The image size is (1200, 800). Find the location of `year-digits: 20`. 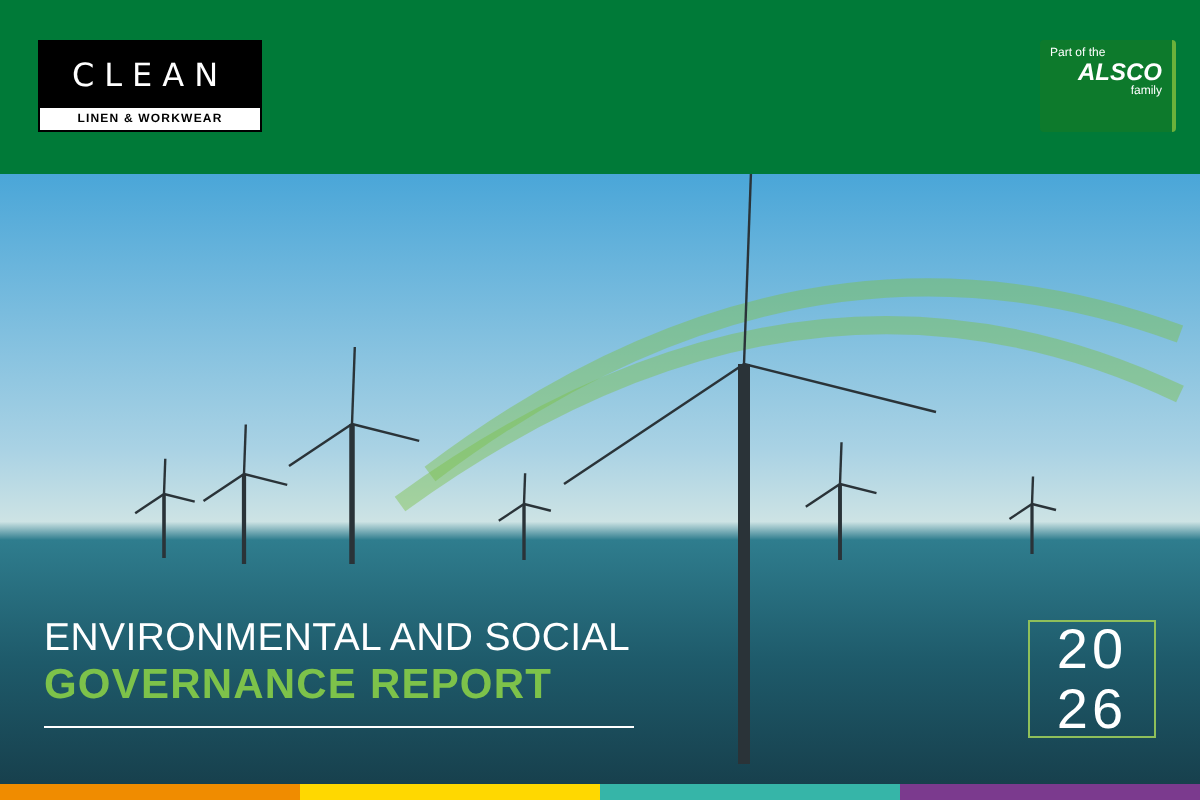

year-digits: 20 is located at coordinates (1092, 649).